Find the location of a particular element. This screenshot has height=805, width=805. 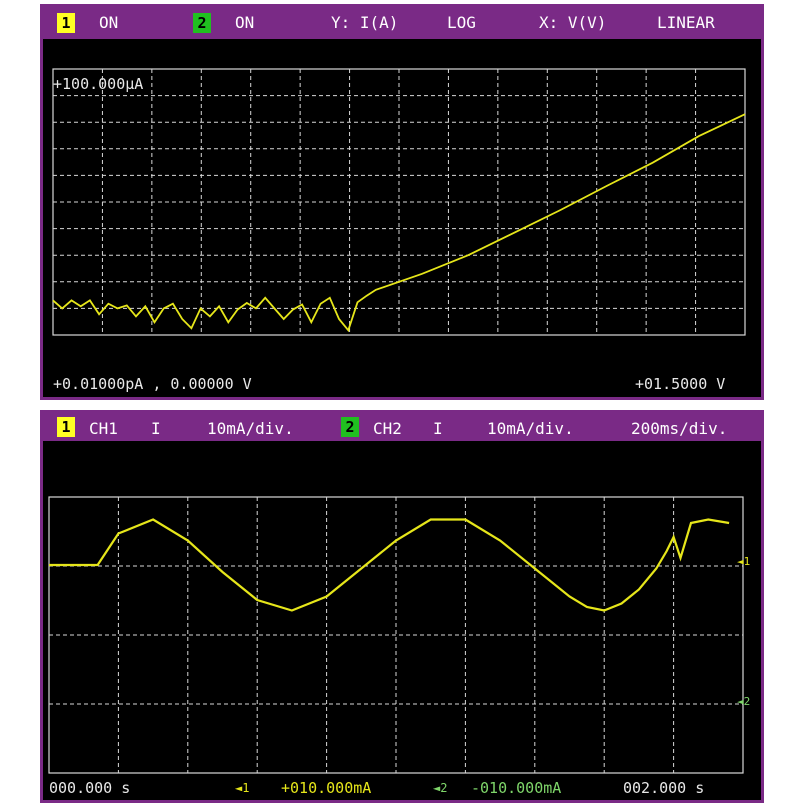

x-max-label: +01.5000 V is located at coordinates (680, 384).